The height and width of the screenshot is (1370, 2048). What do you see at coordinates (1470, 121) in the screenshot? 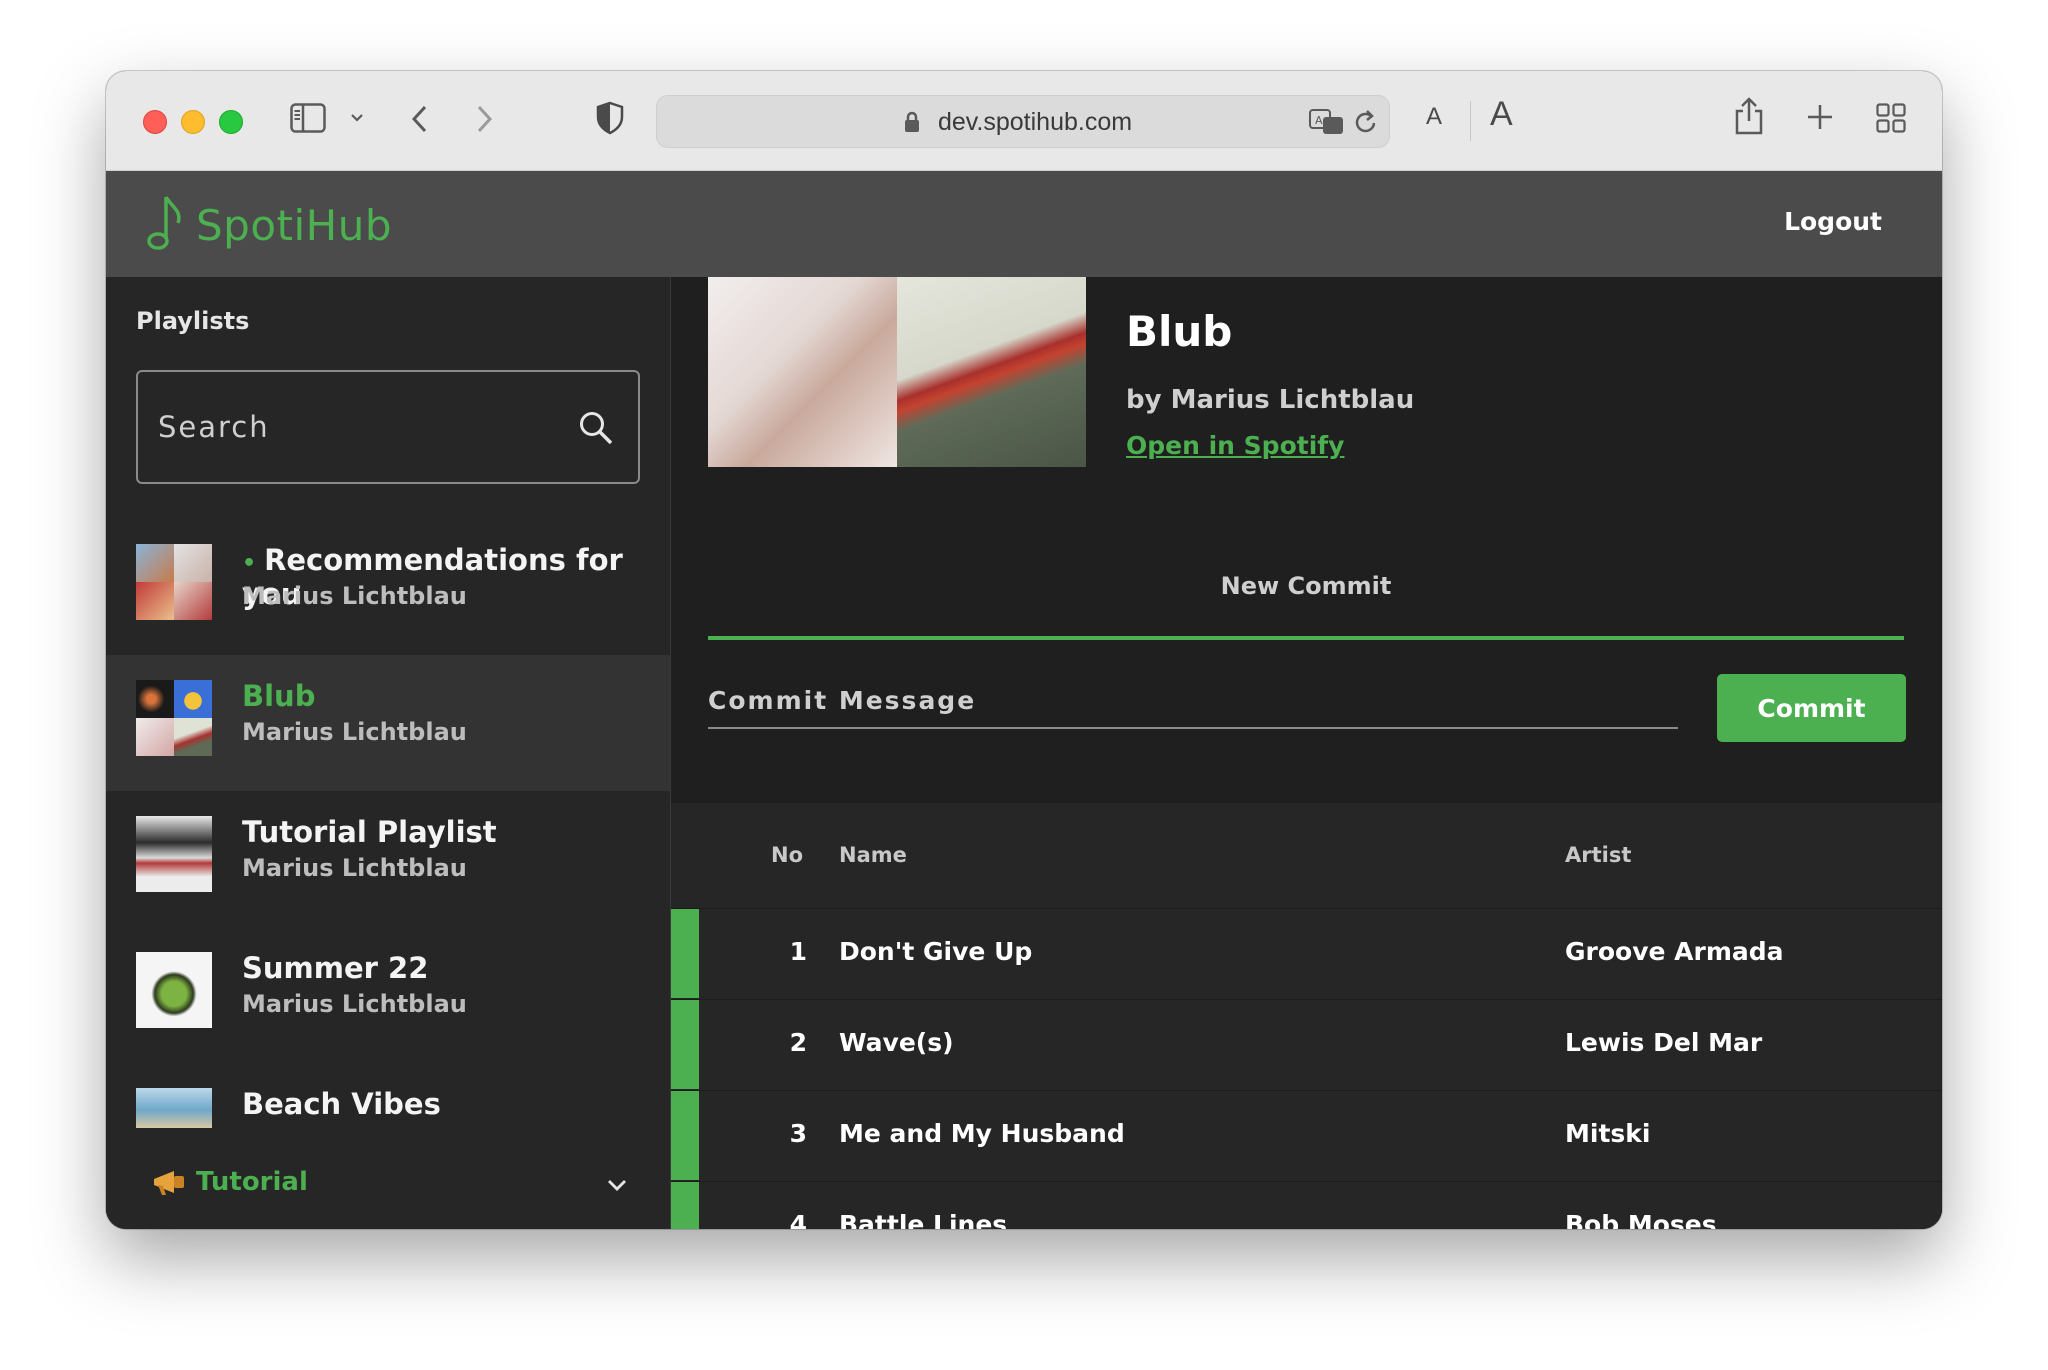
I see `toolbar-divider` at bounding box center [1470, 121].